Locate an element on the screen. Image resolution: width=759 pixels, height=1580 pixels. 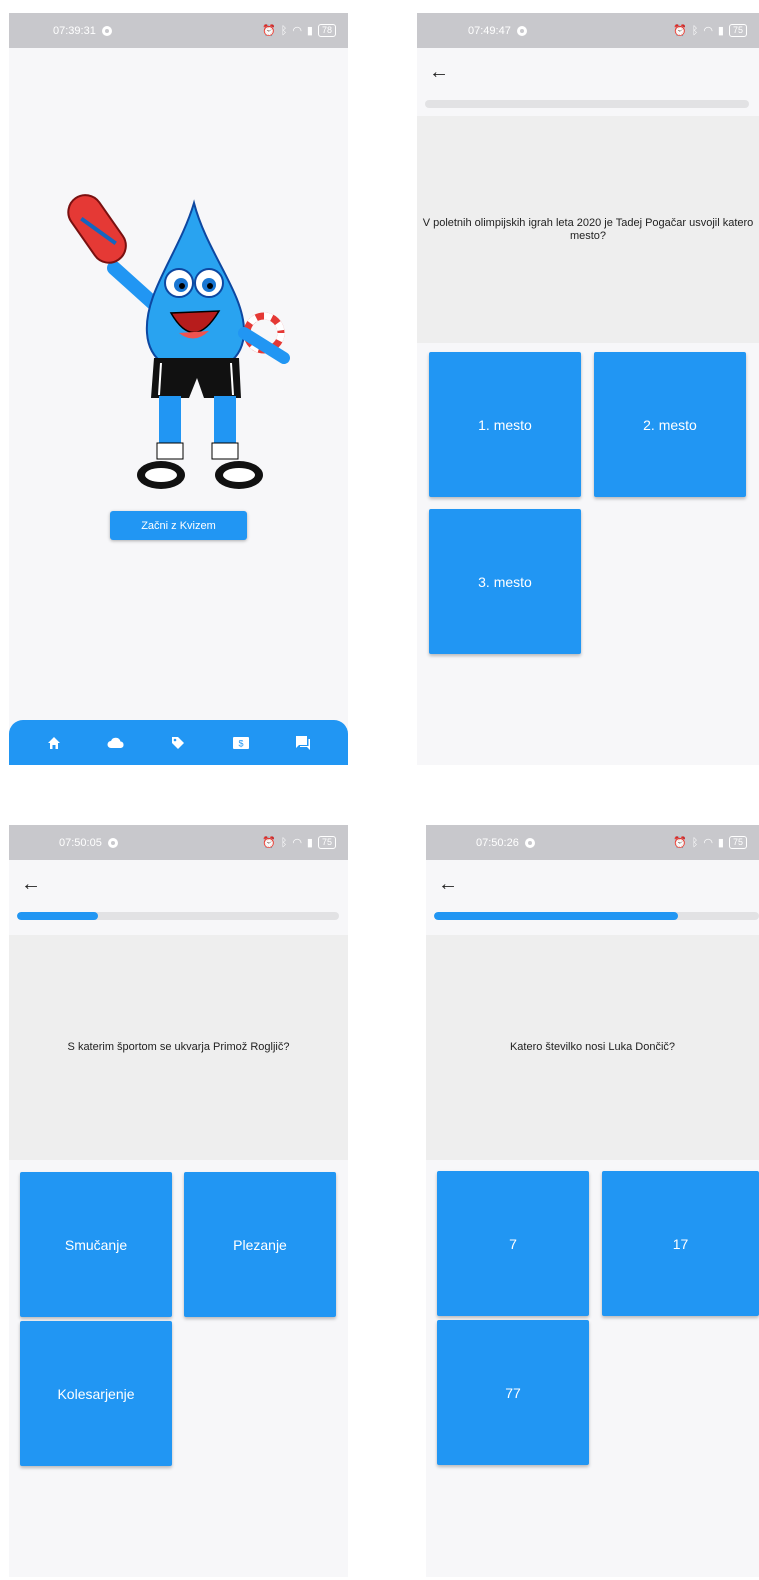
answer-button-3: Kolesarjenje is located at coordinates (96, 1393).